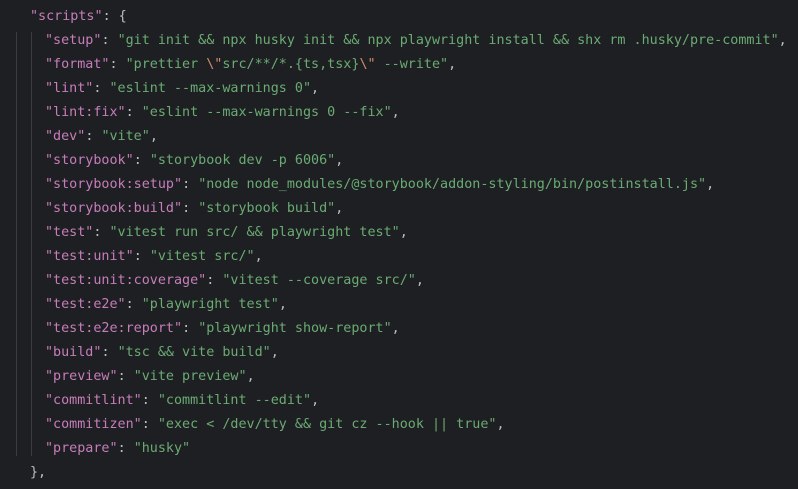  I want to click on script-key: "test:e2e", so click(85, 304).